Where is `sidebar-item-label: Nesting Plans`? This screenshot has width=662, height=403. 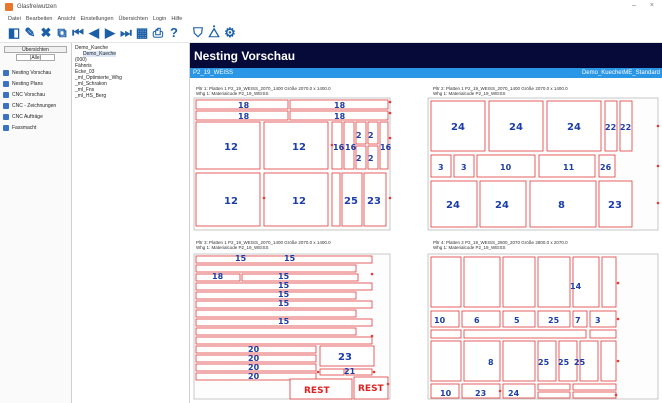
sidebar-item-label: Nesting Plans is located at coordinates (27, 83).